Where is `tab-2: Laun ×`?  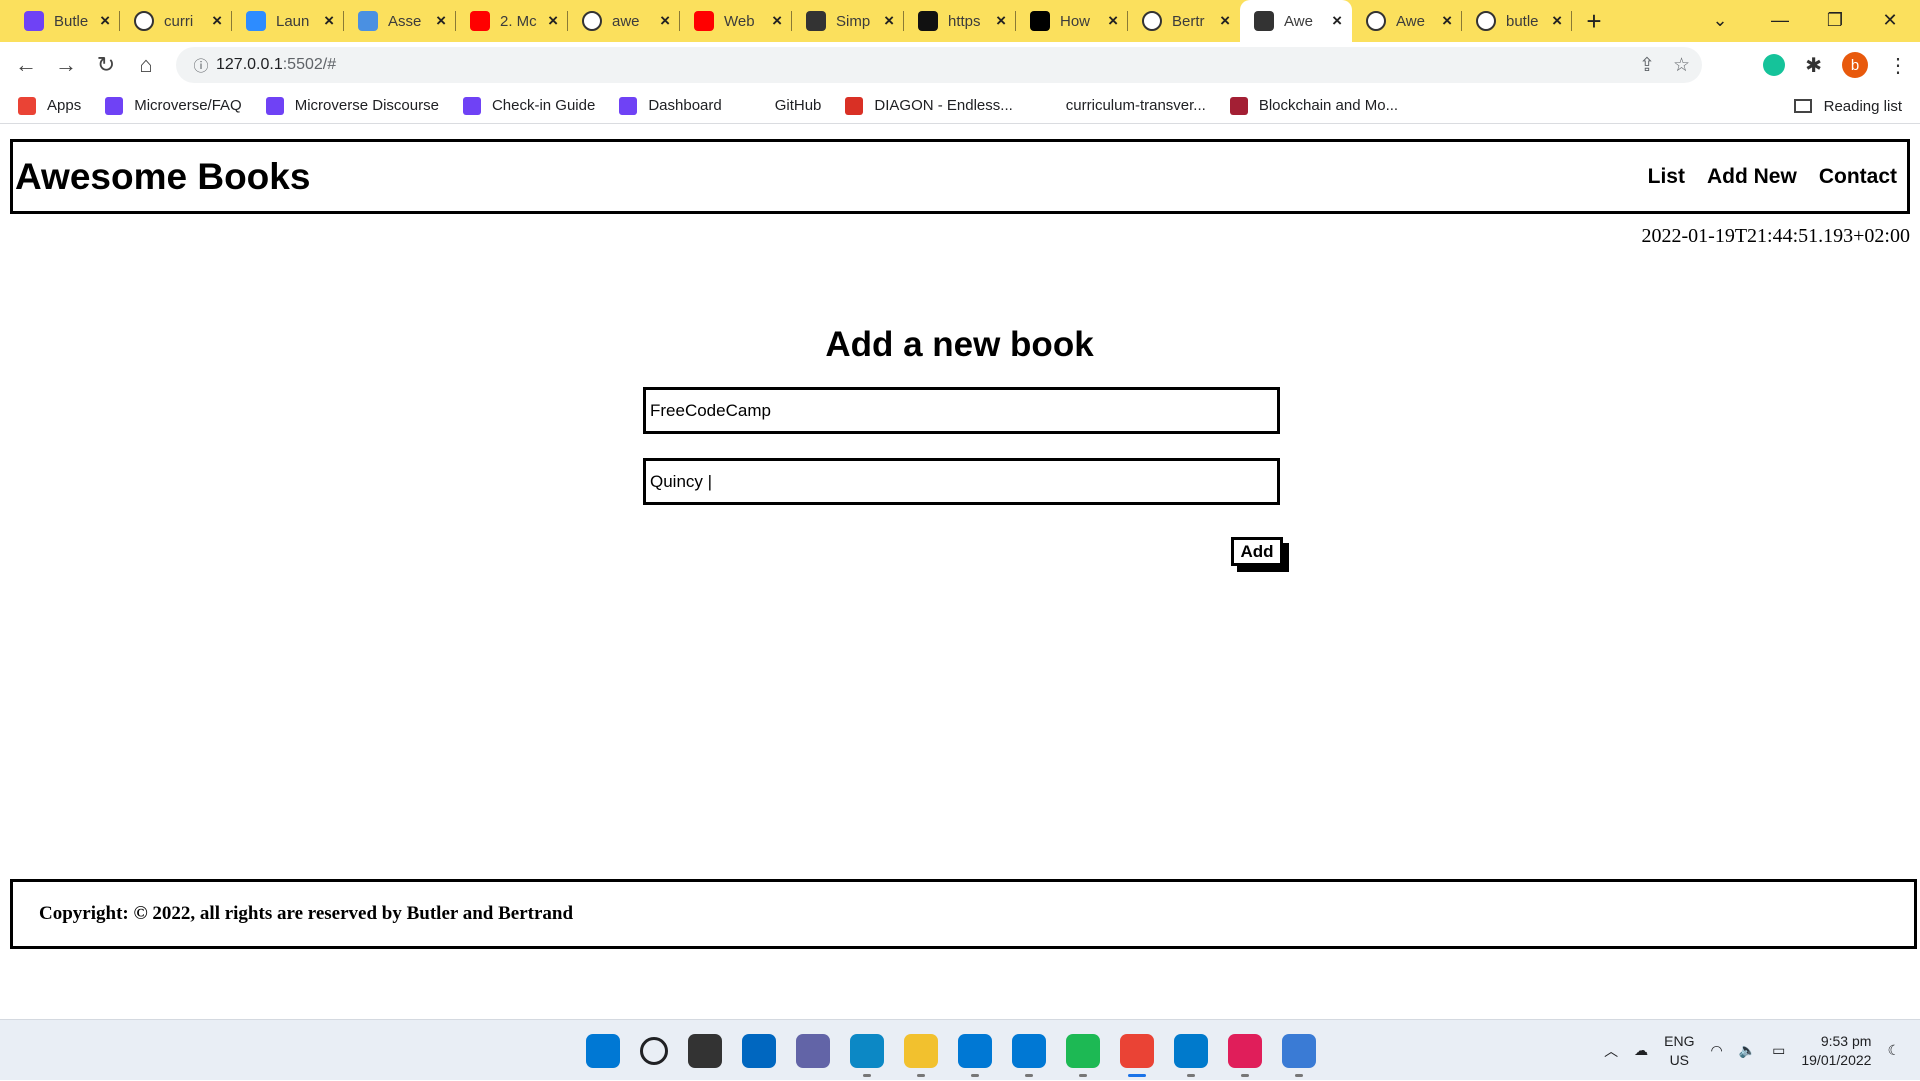
tab-2: Laun × is located at coordinates (288, 21).